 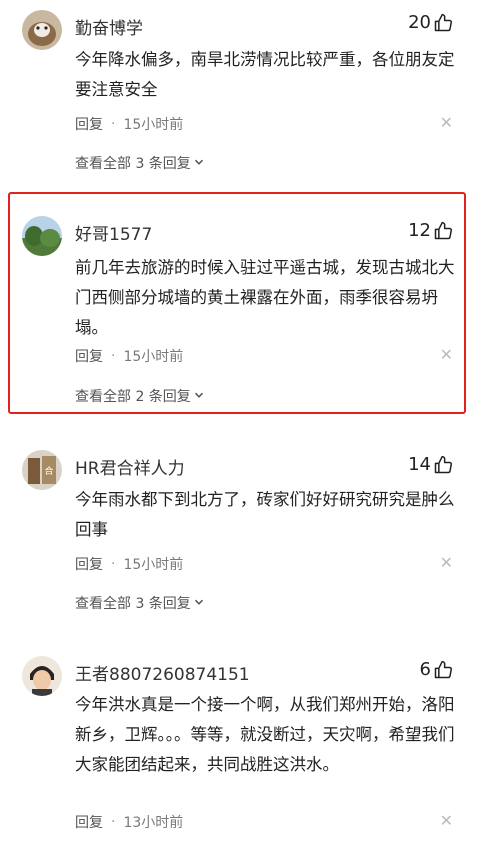 I want to click on like-count: 6, so click(x=425, y=669).